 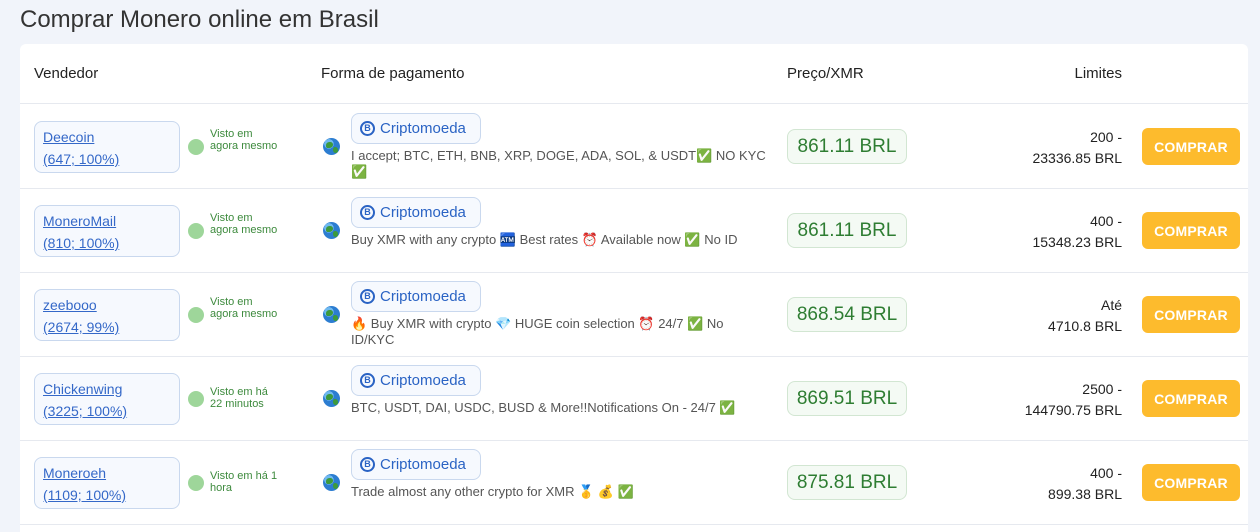 What do you see at coordinates (1111, 305) in the screenshot?
I see `limit-min: Até` at bounding box center [1111, 305].